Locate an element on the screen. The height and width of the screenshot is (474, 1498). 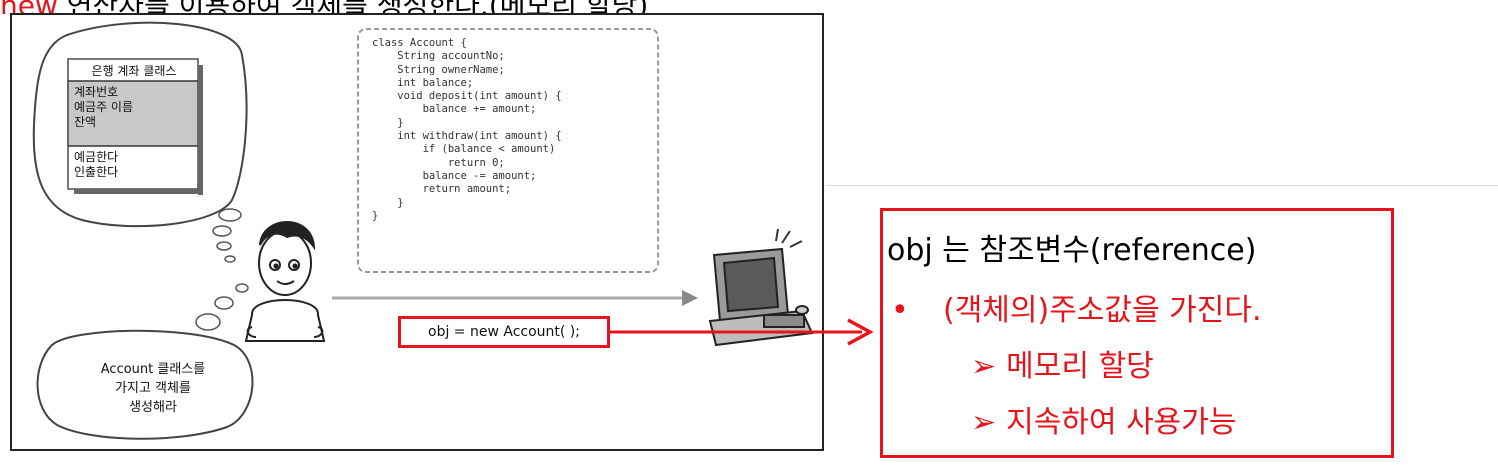
object-creation-statement: obj = new Account( ); is located at coordinates (504, 332).